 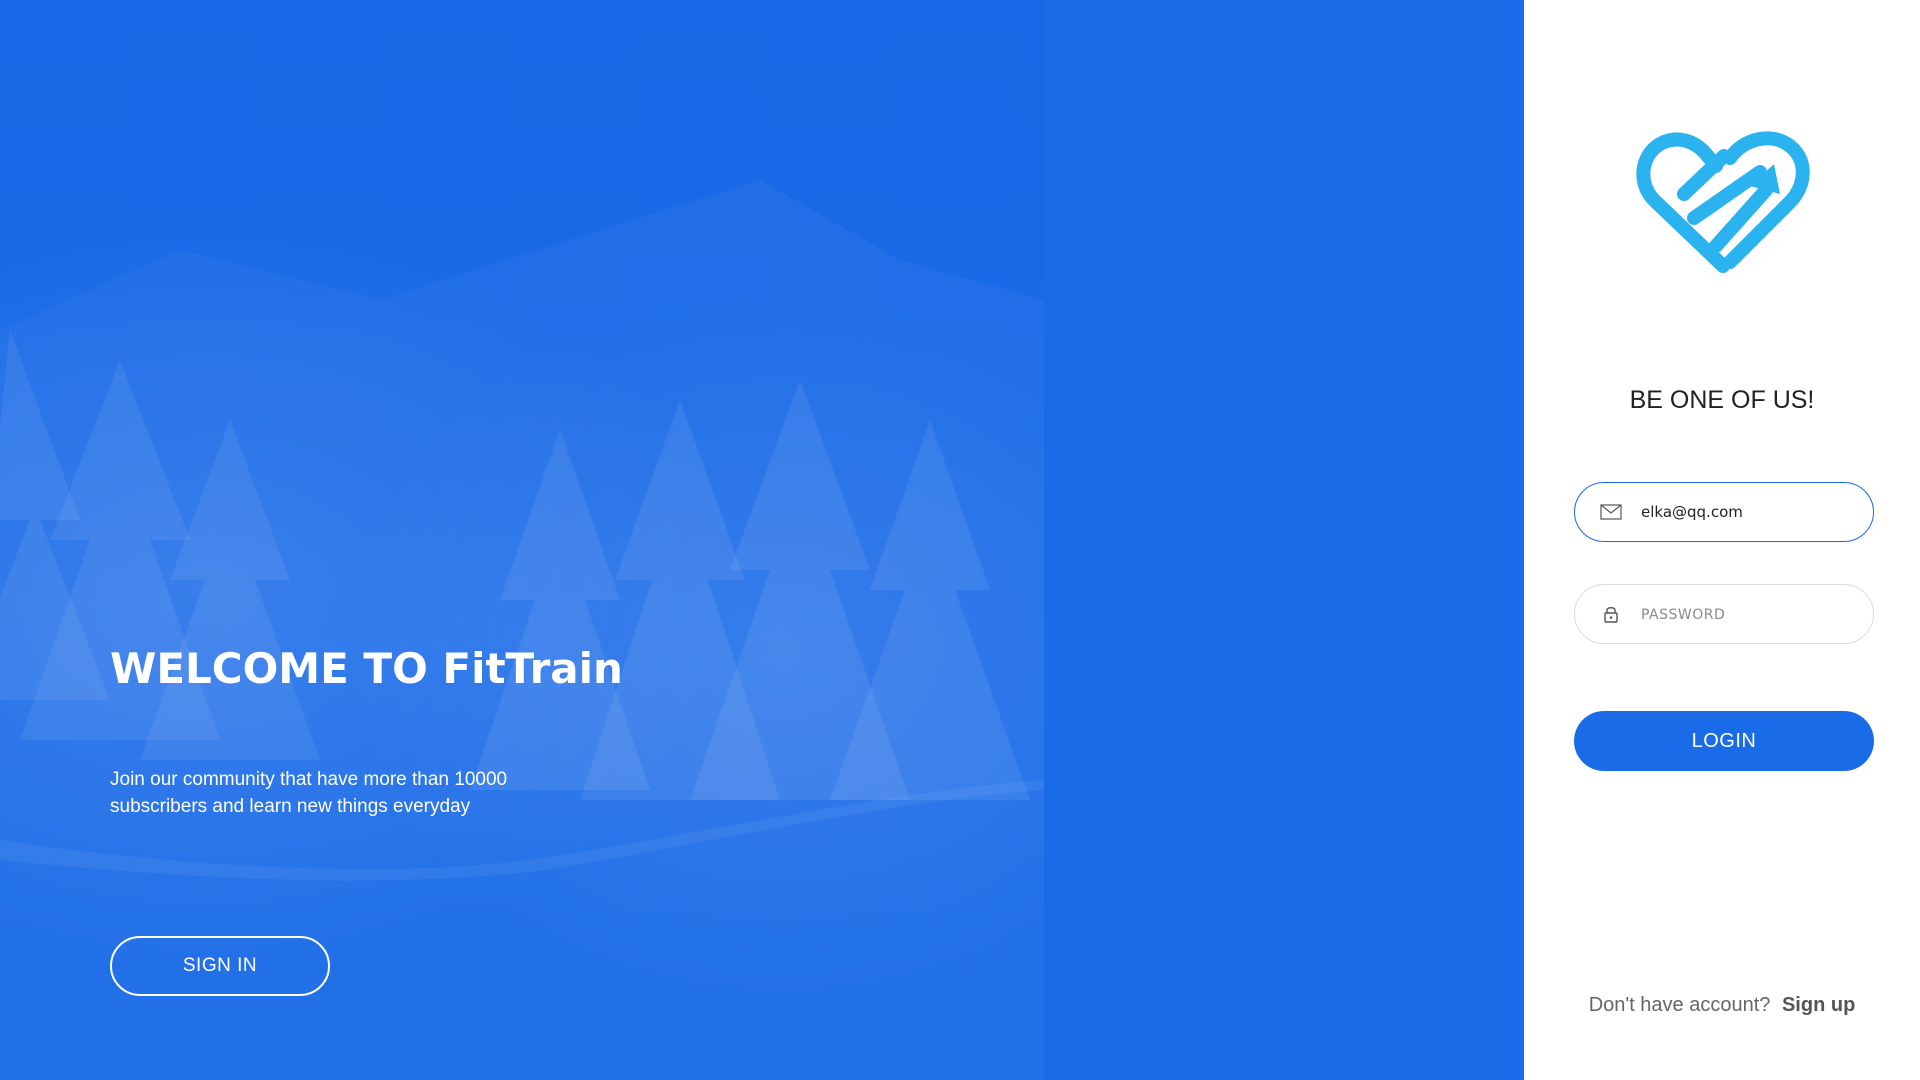 What do you see at coordinates (1751, 512) in the screenshot?
I see `email-input` at bounding box center [1751, 512].